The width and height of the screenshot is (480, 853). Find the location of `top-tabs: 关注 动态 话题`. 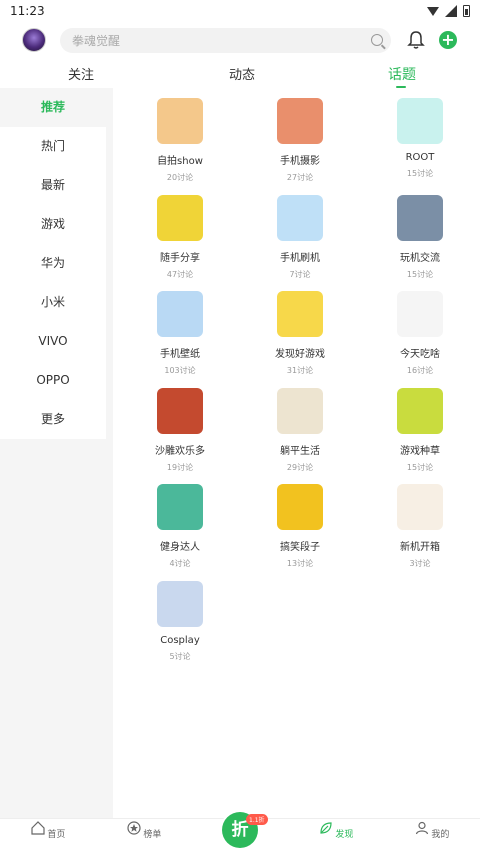

top-tabs: 关注 动态 话题 is located at coordinates (240, 73).